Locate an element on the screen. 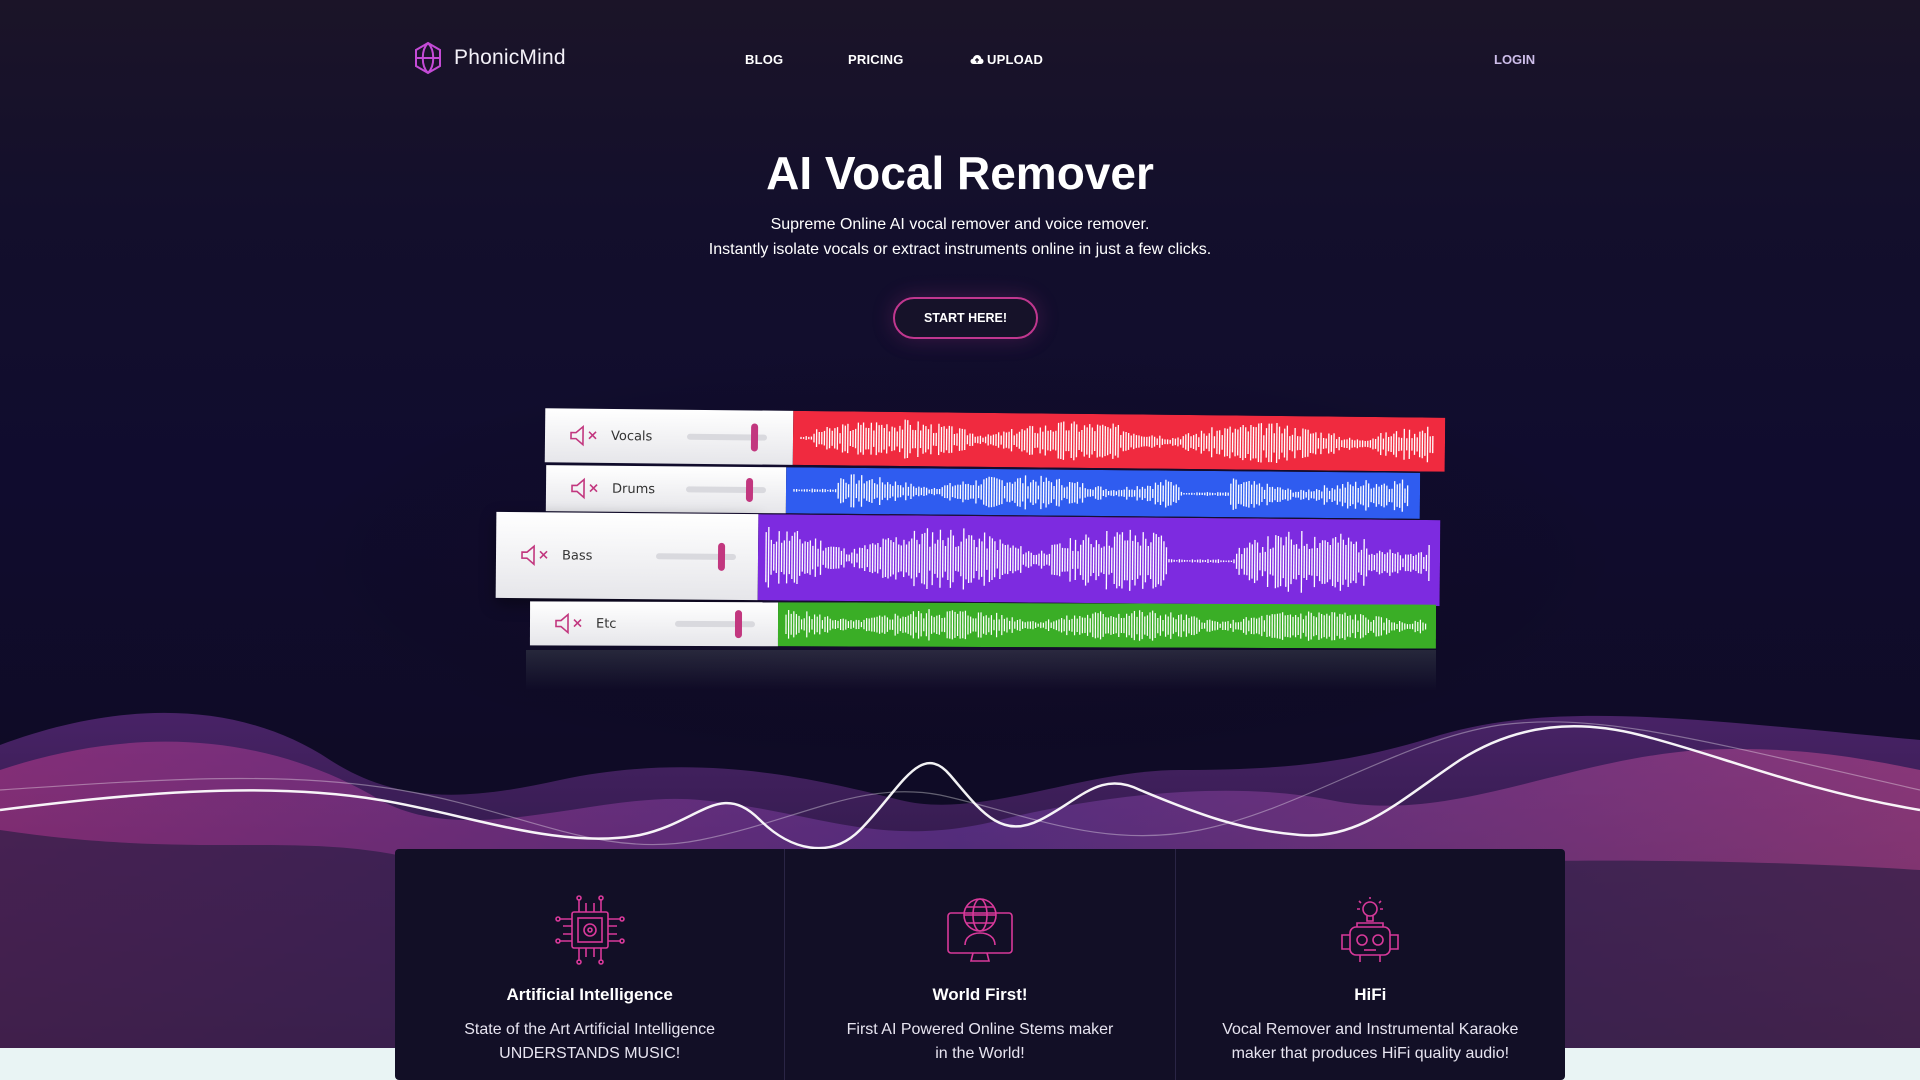  stem-label-vocals: Vocals is located at coordinates (631, 436).